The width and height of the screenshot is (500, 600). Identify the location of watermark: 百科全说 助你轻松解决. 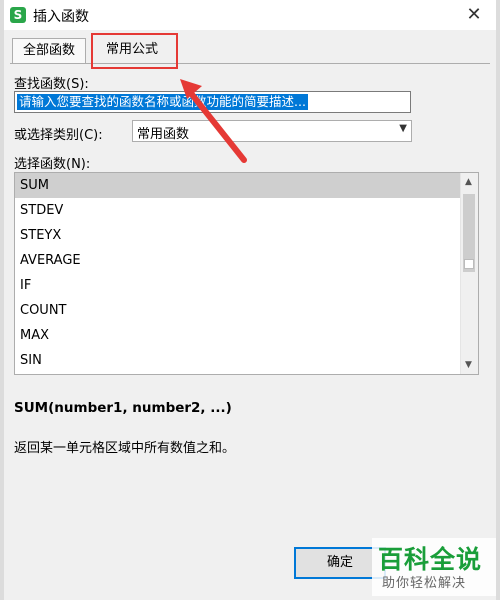
(434, 567).